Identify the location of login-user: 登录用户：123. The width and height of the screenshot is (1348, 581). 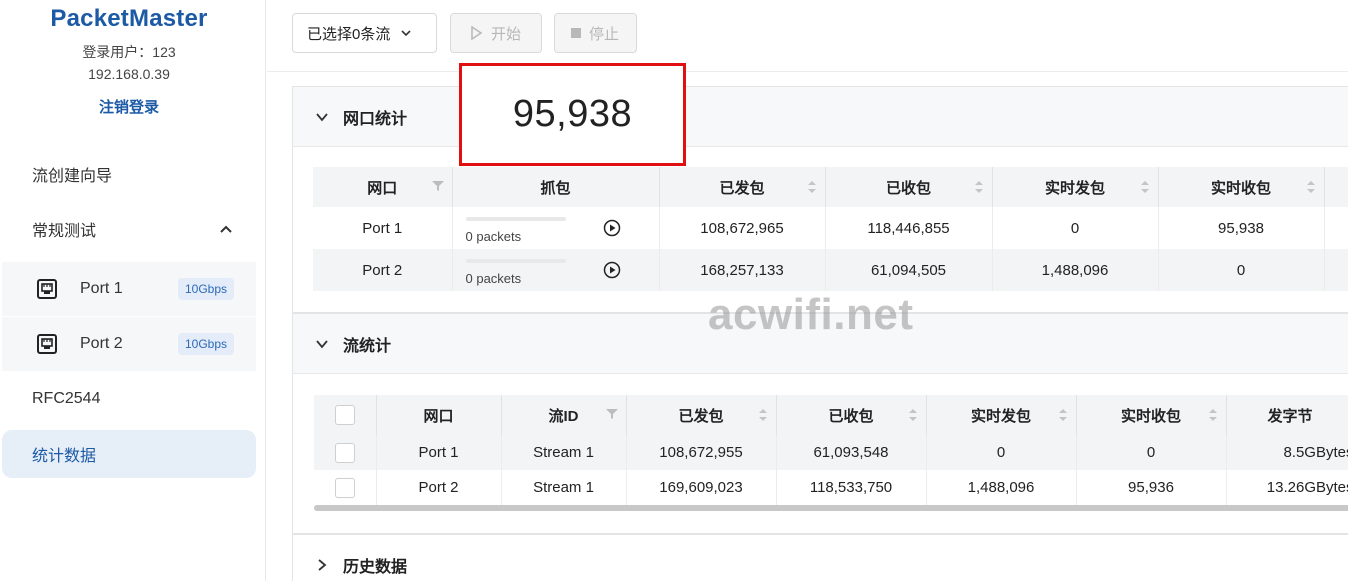
(129, 52).